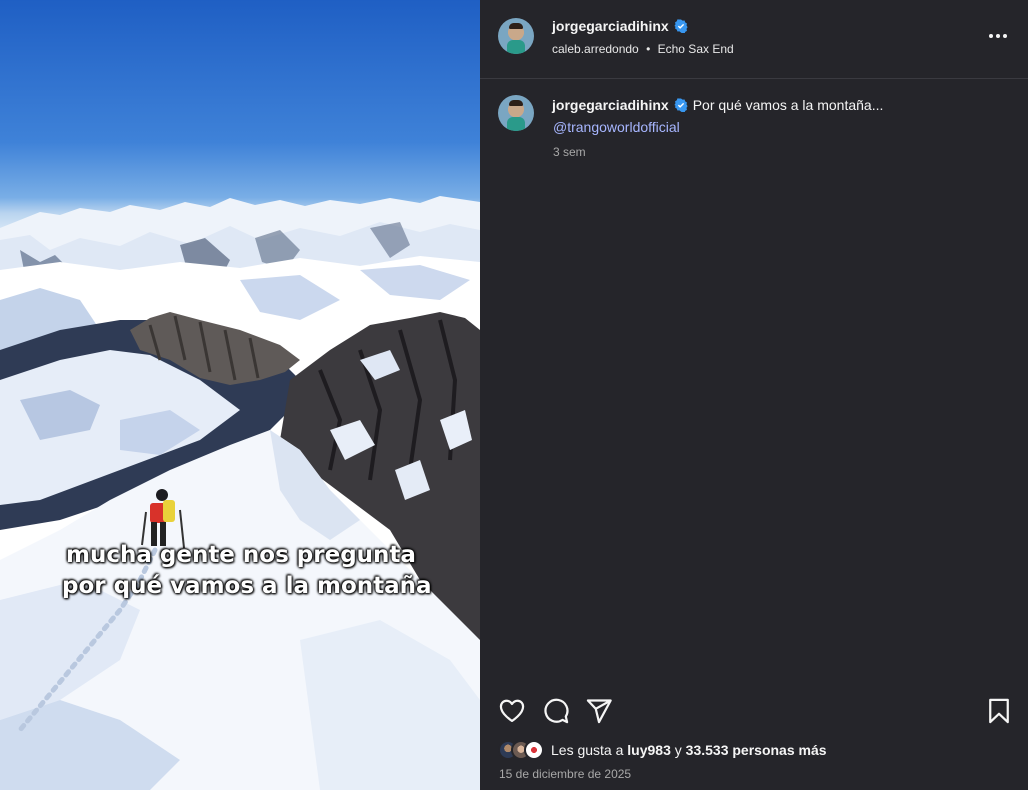 This screenshot has width=1028, height=790. Describe the element at coordinates (754, 78) in the screenshot. I see `header-divider` at that location.